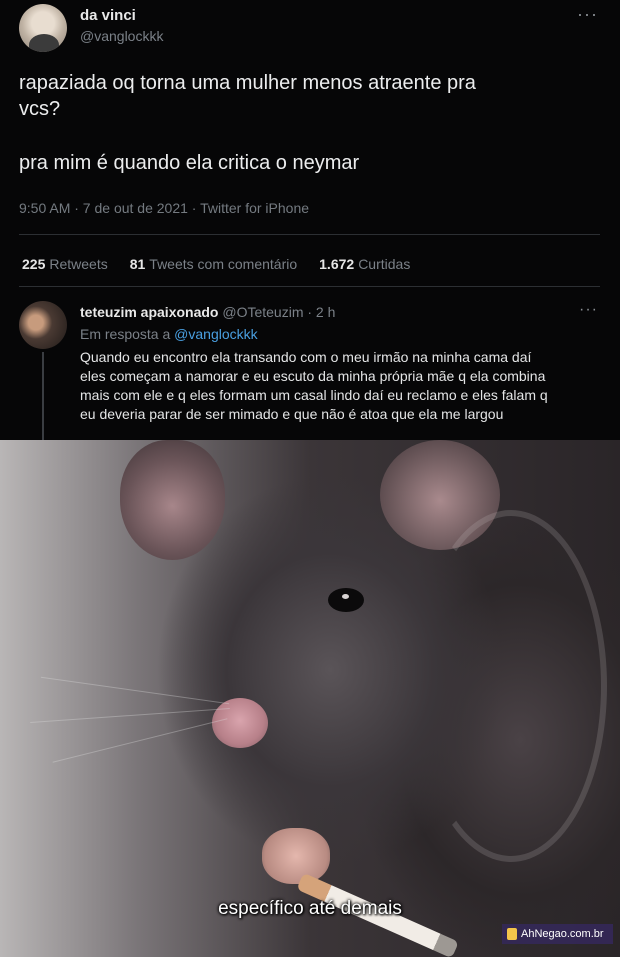 The image size is (620, 957). What do you see at coordinates (65, 264) in the screenshot?
I see `retweets-stat: 225 Retweets` at bounding box center [65, 264].